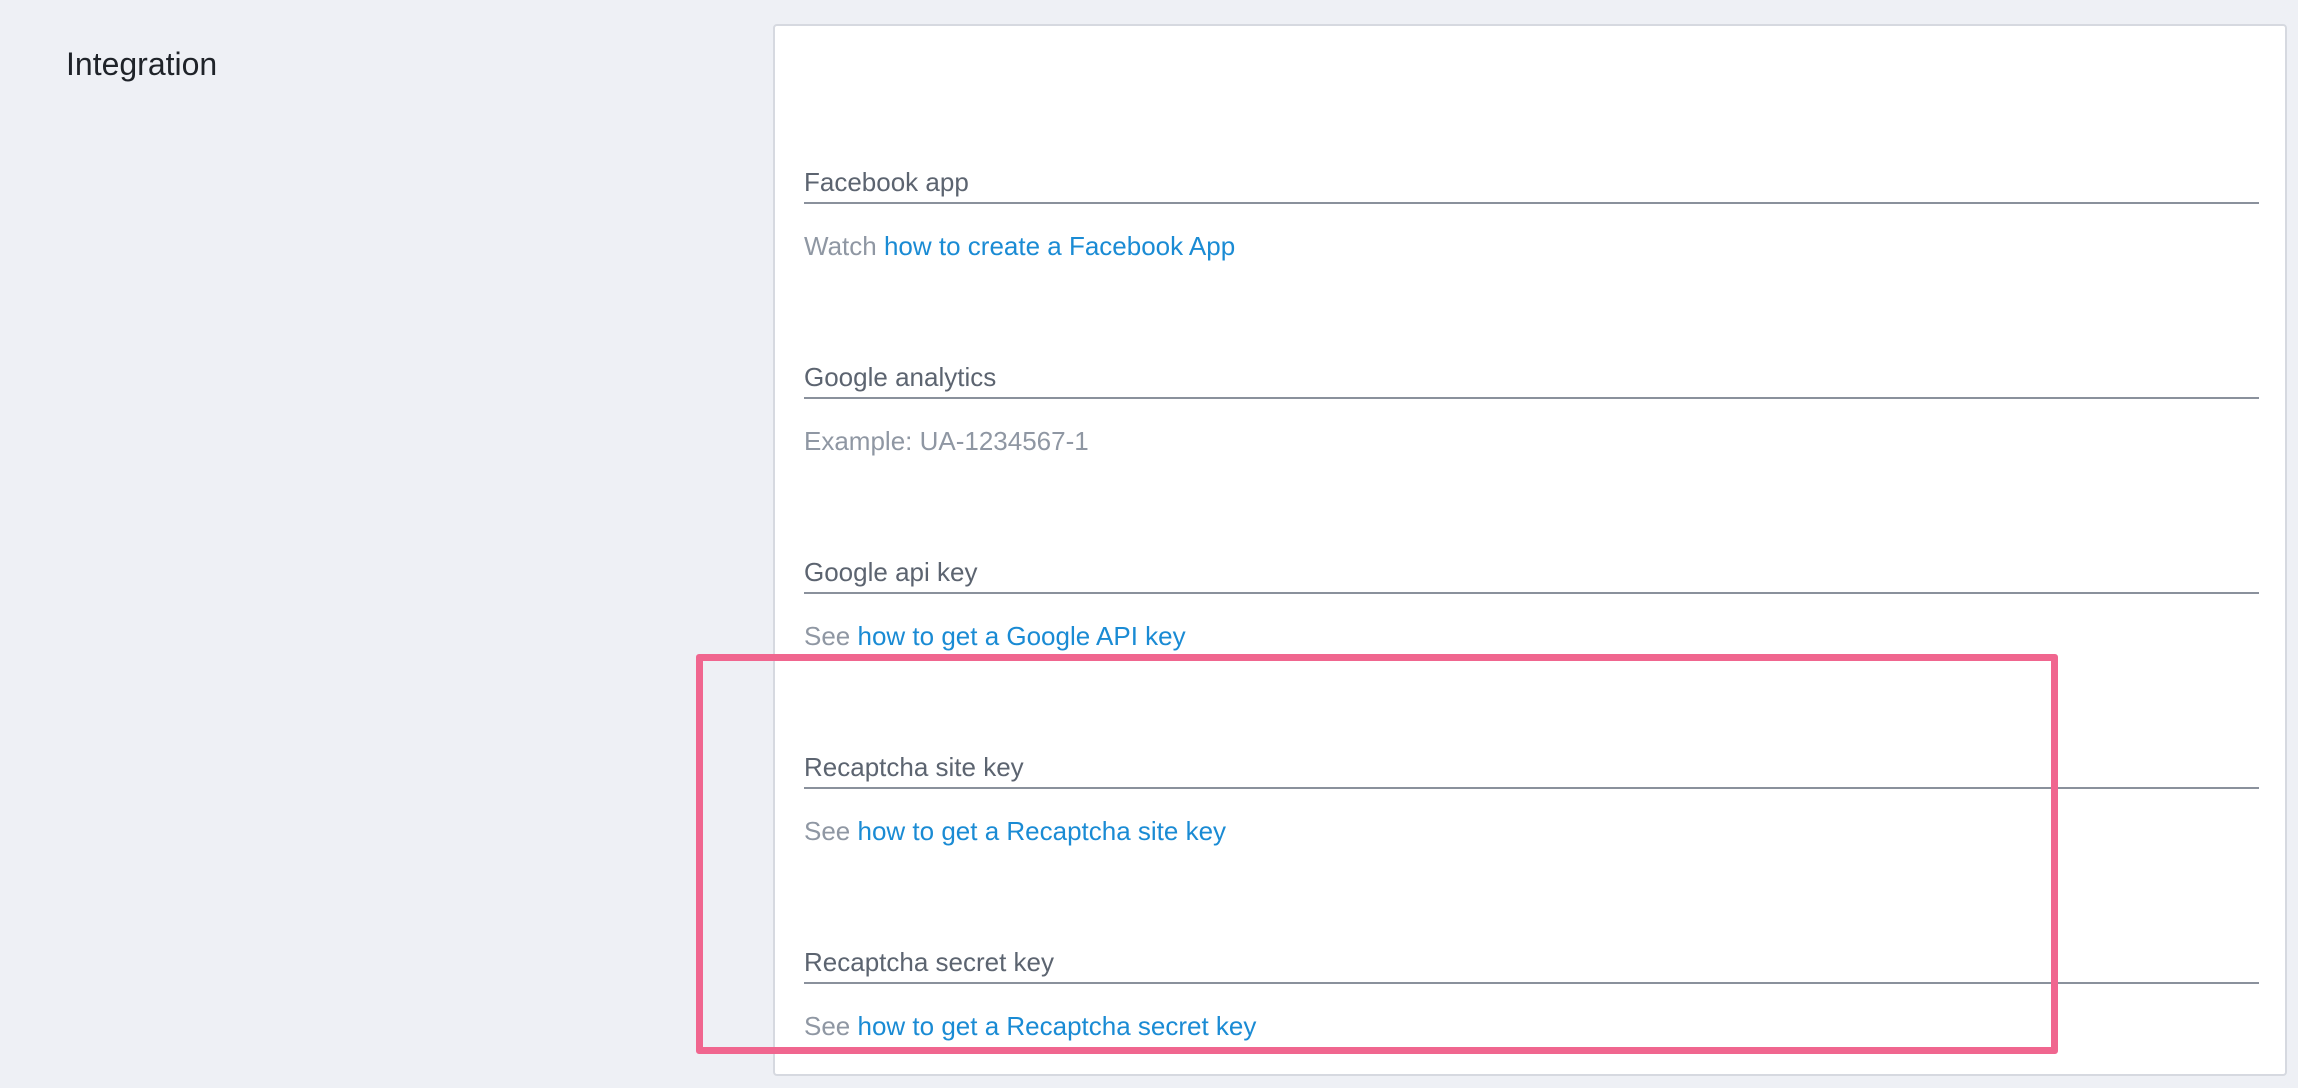 The height and width of the screenshot is (1088, 2298). I want to click on google-analytics-help: Example: UA-1234567-1, so click(946, 441).